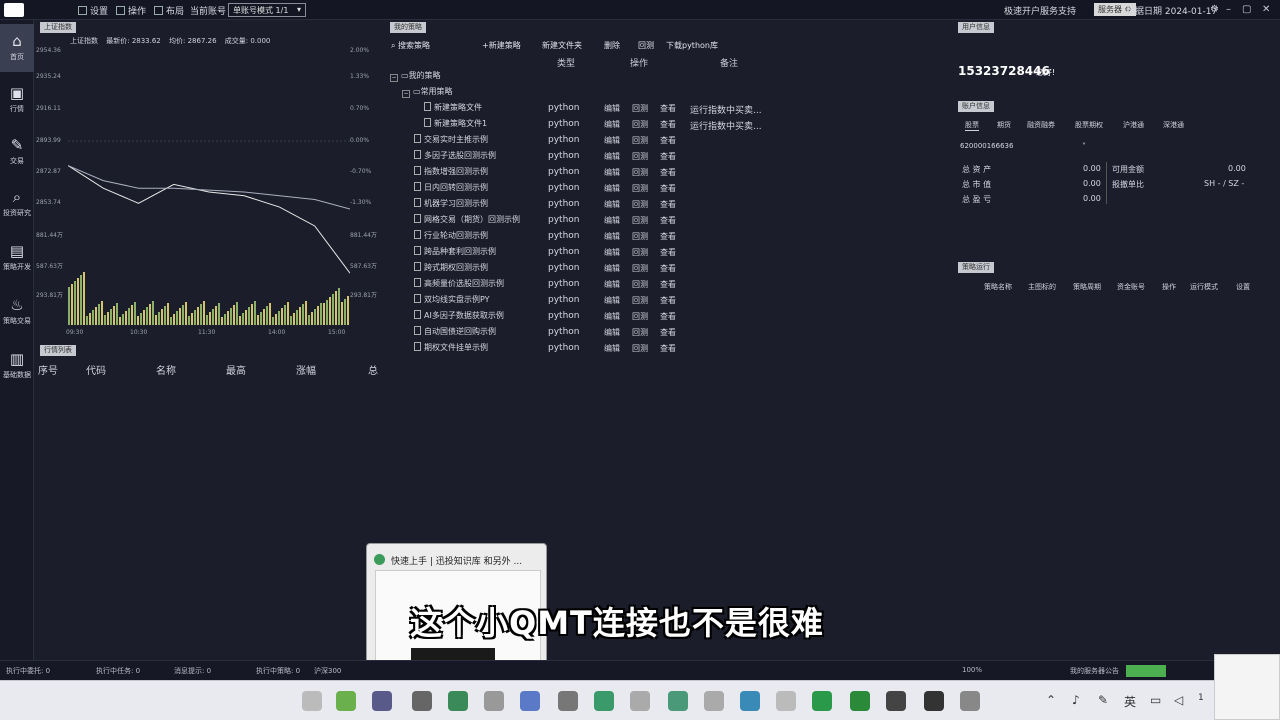 The width and height of the screenshot is (1280, 720). What do you see at coordinates (131, 10) in the screenshot?
I see `operate-button: 操作` at bounding box center [131, 10].